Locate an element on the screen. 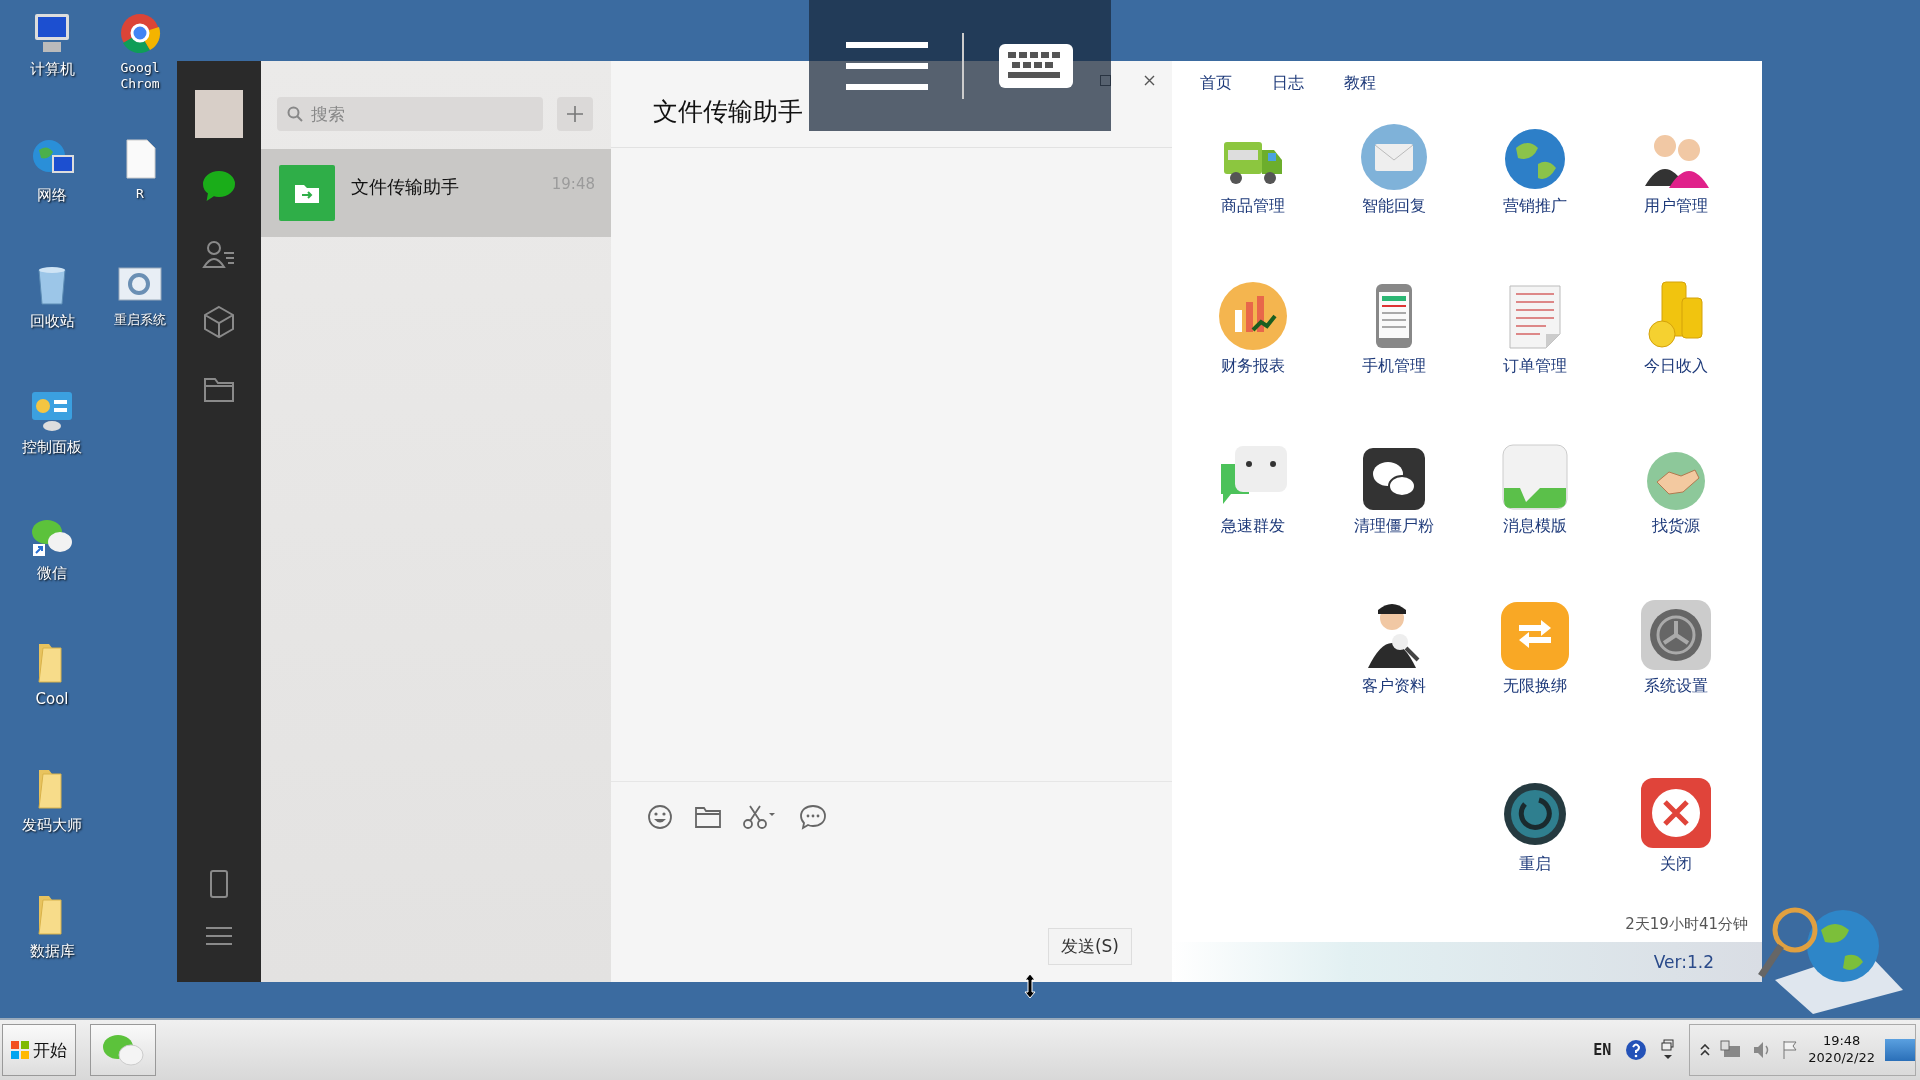 The image size is (1920, 1080). tool-button: 消息模版 is located at coordinates (1534, 516).